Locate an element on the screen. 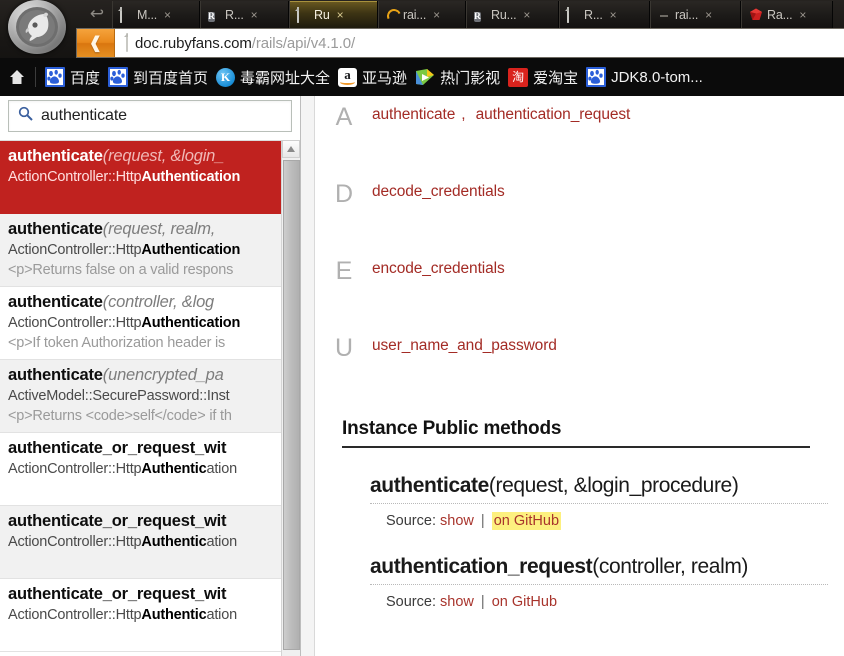  scroll-up-arrow-icon is located at coordinates (291, 149).